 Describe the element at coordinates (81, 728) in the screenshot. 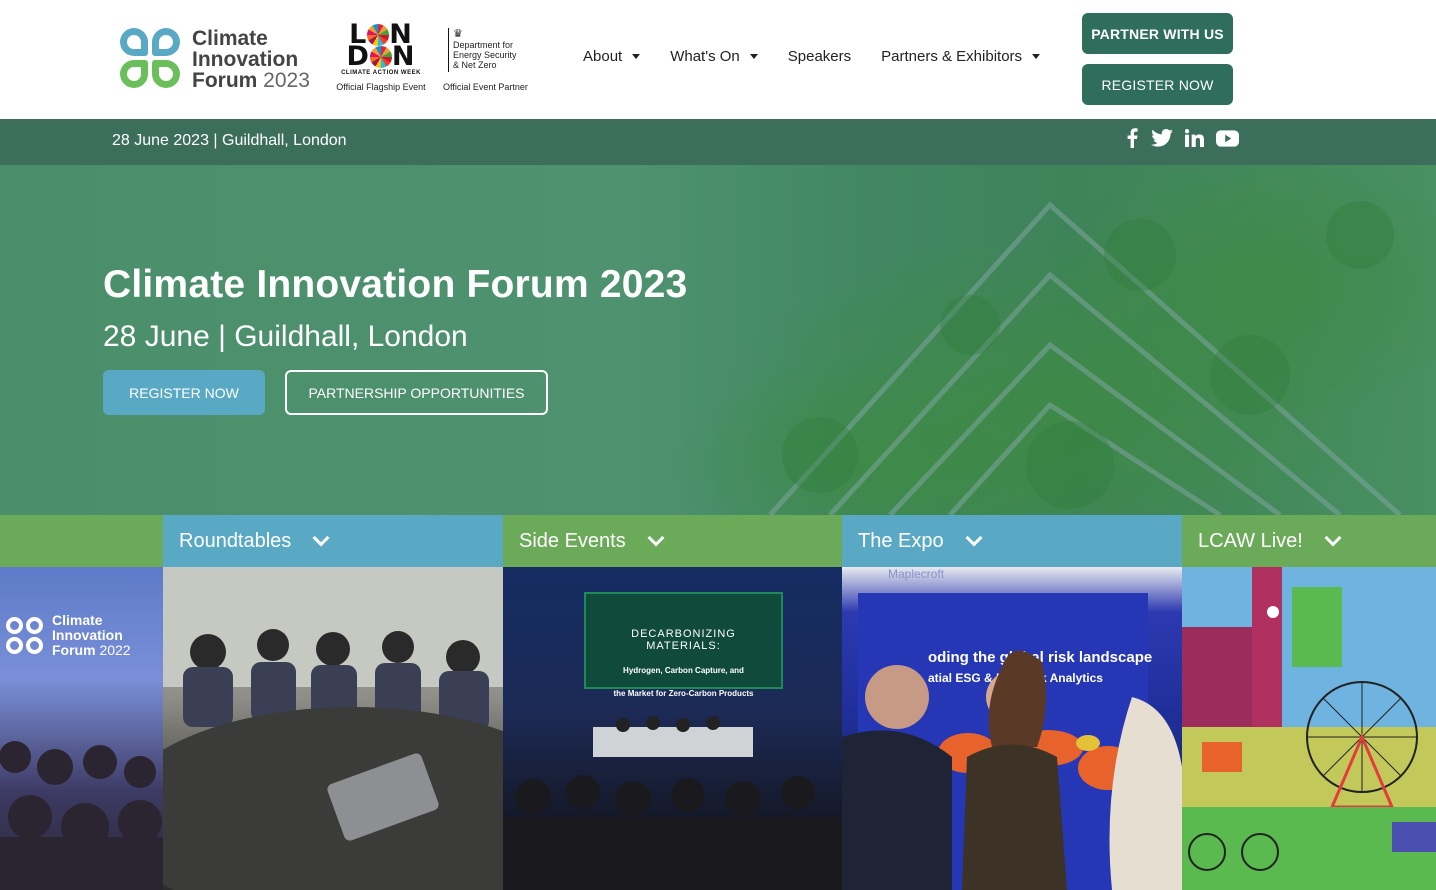

I see `forum-stage-photo: Climate Innovation Forum 2022` at that location.